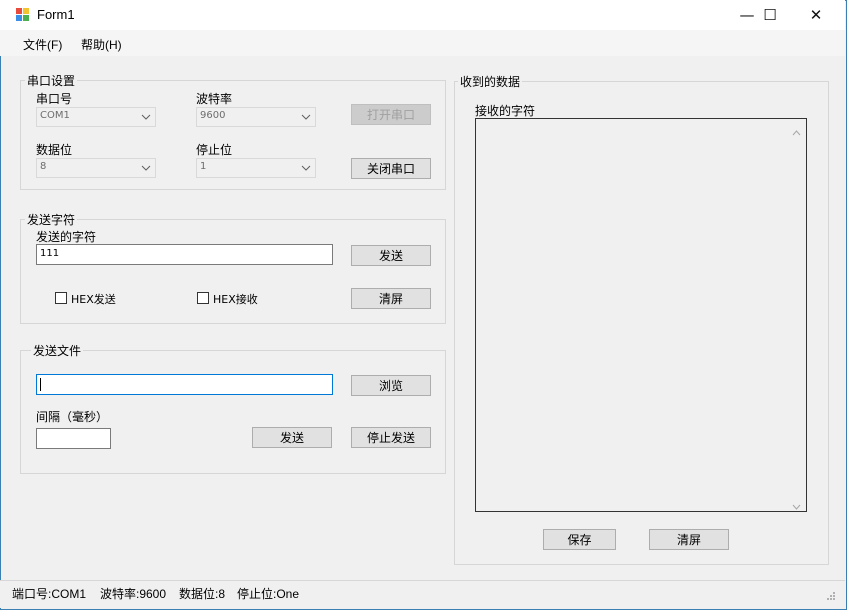 The width and height of the screenshot is (847, 610). I want to click on port-combobox: COM1, so click(96, 117).